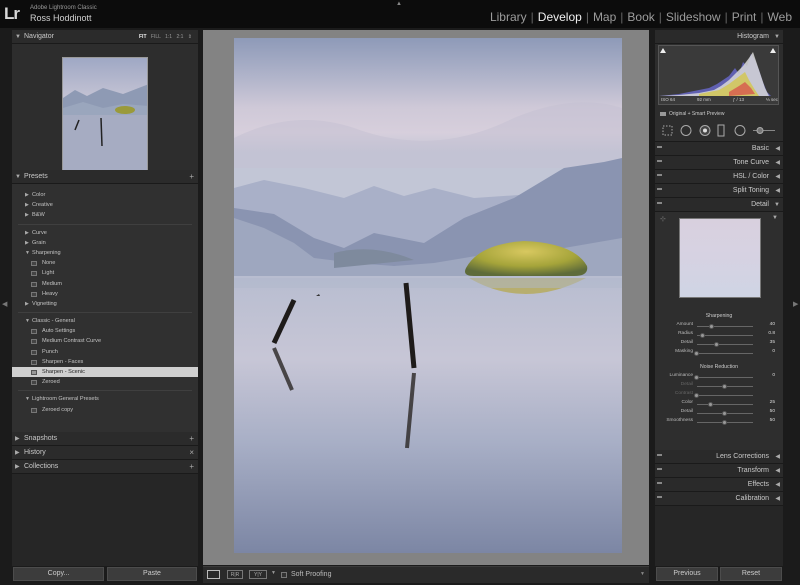  What do you see at coordinates (105, 233) in the screenshot?
I see `preset-folder-curve: ▶ Curve` at bounding box center [105, 233].